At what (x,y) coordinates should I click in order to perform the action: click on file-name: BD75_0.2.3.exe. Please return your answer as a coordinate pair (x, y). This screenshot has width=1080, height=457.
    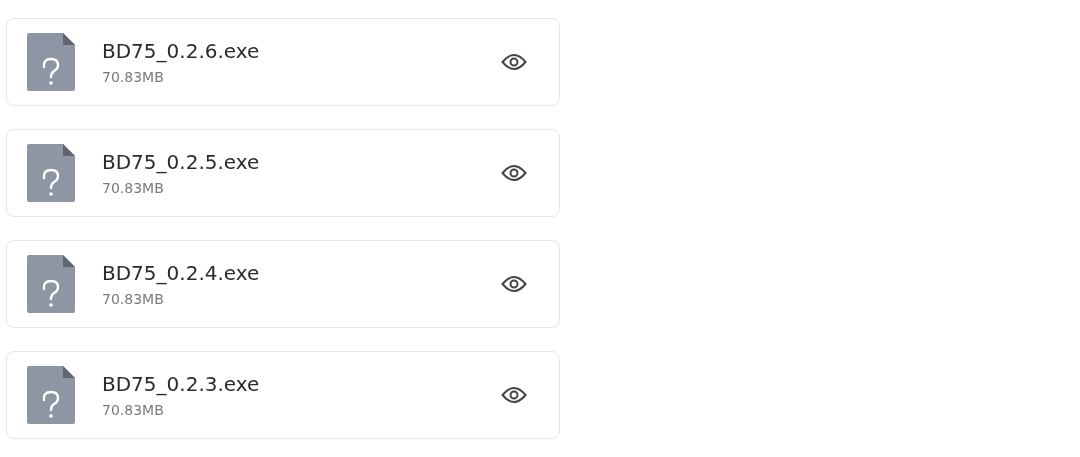
    Looking at the image, I should click on (181, 384).